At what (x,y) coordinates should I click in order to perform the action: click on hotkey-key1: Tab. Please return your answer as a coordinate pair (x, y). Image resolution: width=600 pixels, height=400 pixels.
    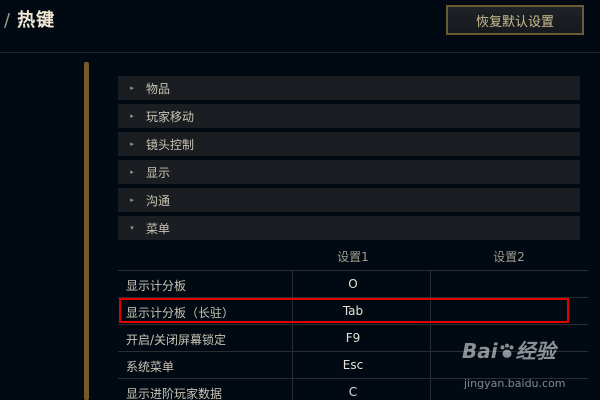
    Looking at the image, I should click on (353, 311).